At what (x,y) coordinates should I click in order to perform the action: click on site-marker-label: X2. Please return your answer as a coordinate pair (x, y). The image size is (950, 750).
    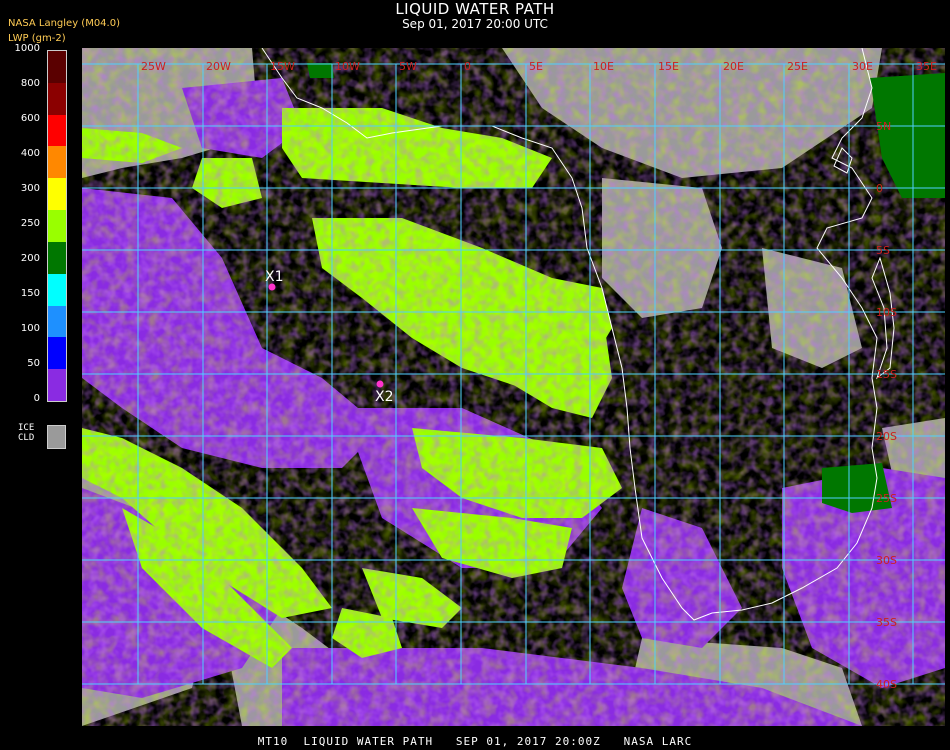
    Looking at the image, I should click on (384, 397).